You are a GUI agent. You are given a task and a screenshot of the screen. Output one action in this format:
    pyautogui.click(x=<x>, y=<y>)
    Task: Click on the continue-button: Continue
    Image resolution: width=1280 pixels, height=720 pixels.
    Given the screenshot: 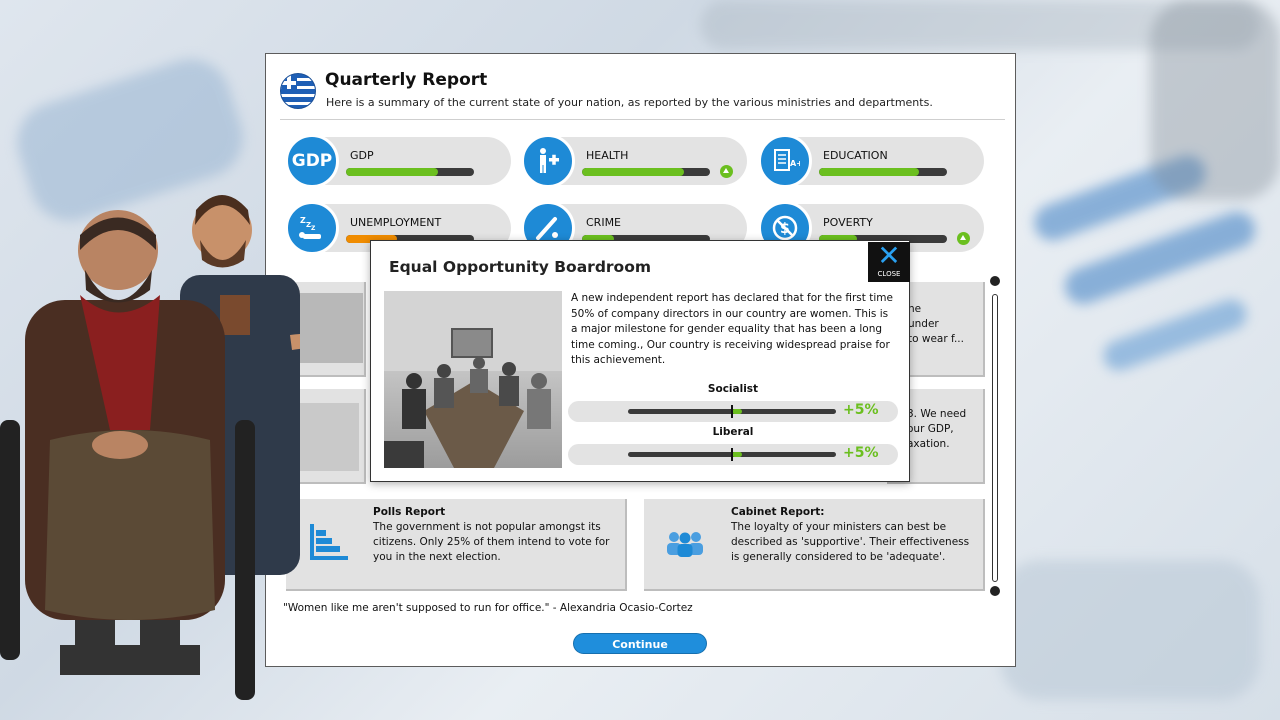 What is the action you would take?
    pyautogui.click(x=640, y=643)
    